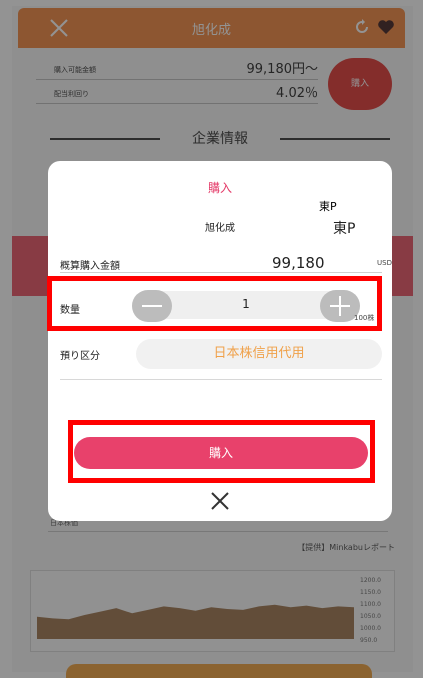 The height and width of the screenshot is (678, 423). What do you see at coordinates (221, 379) in the screenshot?
I see `modal-divider` at bounding box center [221, 379].